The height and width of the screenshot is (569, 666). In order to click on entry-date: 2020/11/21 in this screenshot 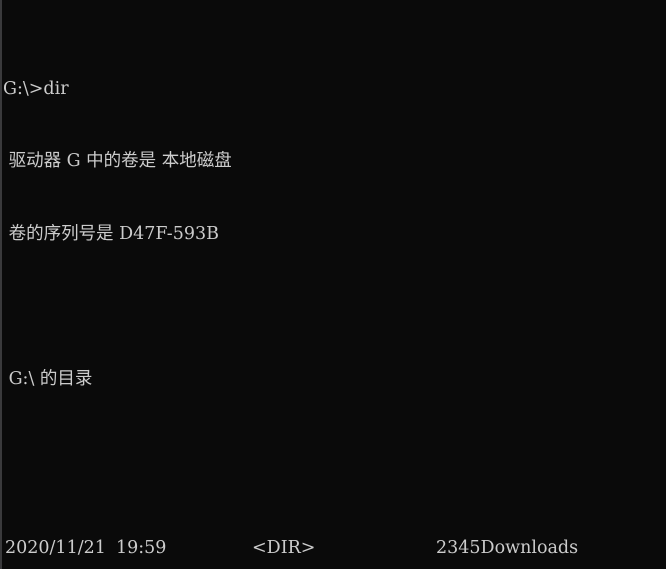, I will do `click(55, 548)`.